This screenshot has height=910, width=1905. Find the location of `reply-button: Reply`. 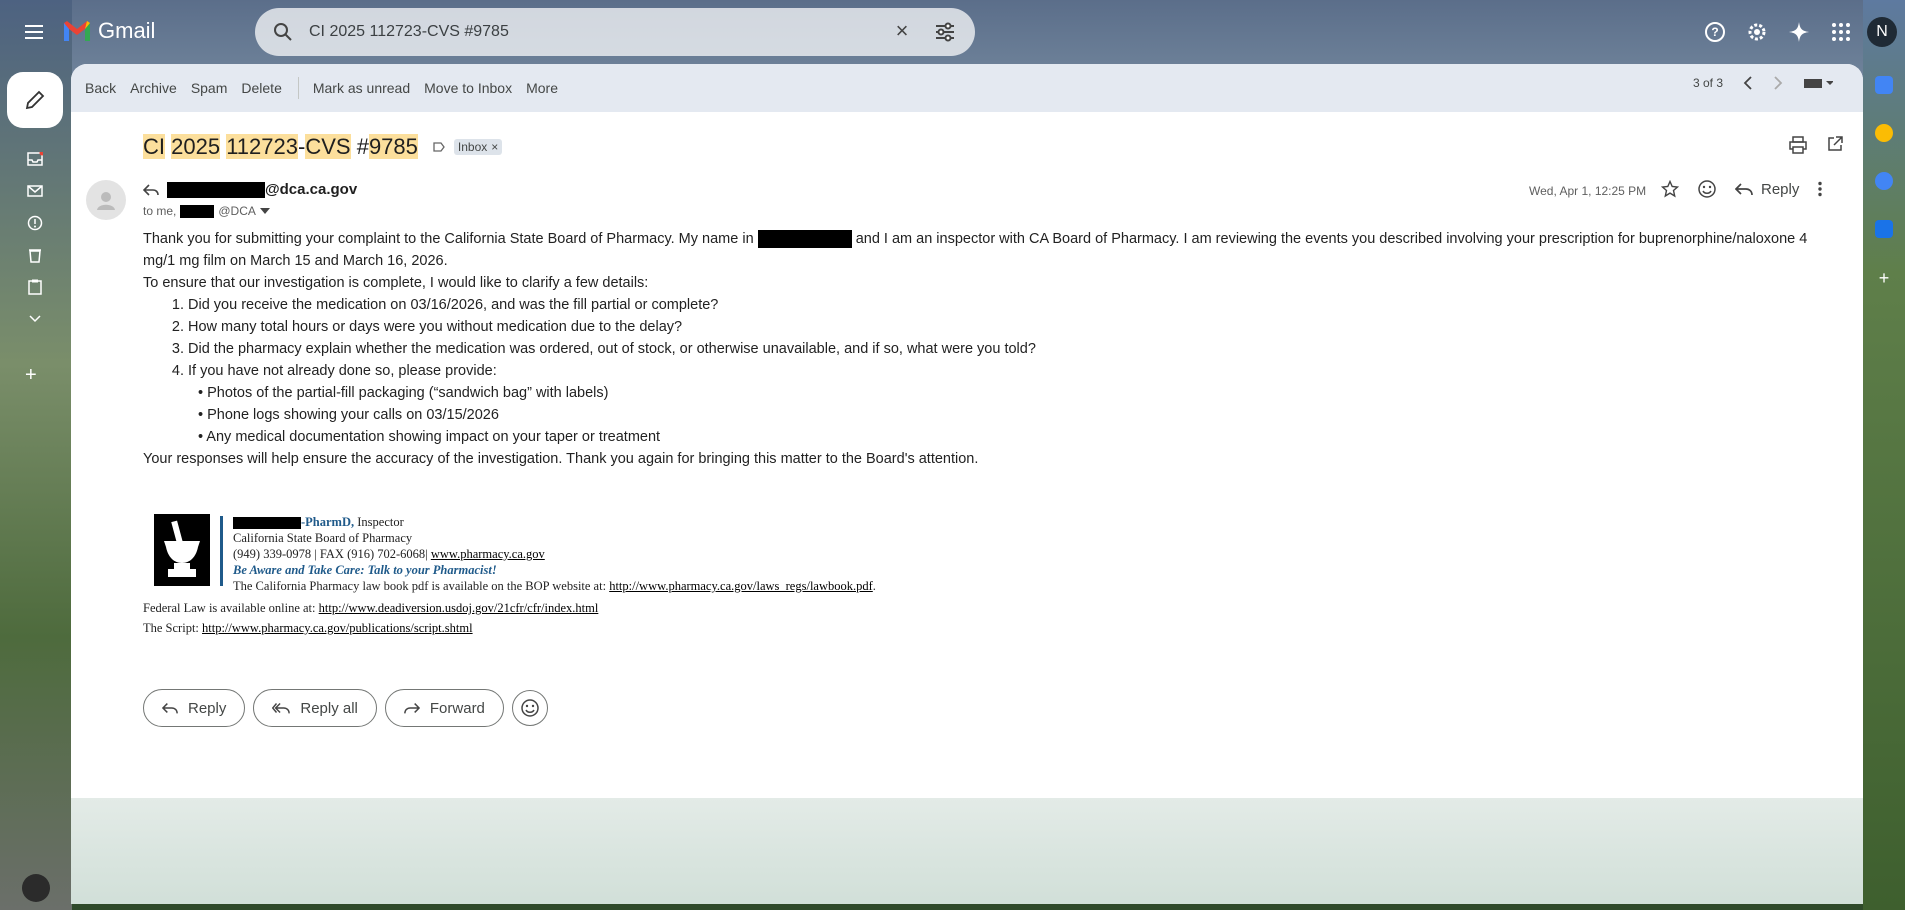

reply-button: Reply is located at coordinates (194, 708).